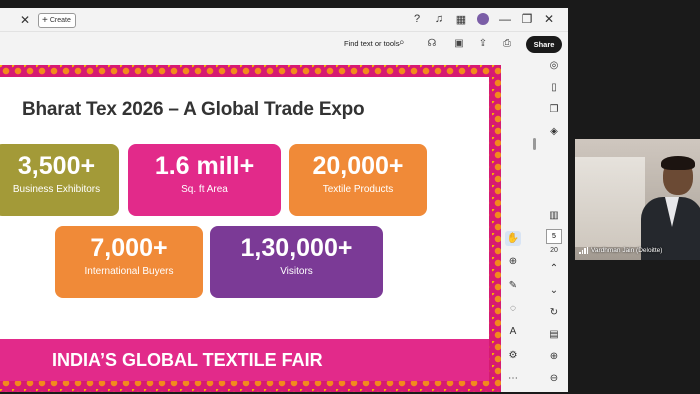 Image resolution: width=700 pixels, height=394 pixels. What do you see at coordinates (56, 166) in the screenshot?
I see `stat-value: 3,500+` at bounding box center [56, 166].